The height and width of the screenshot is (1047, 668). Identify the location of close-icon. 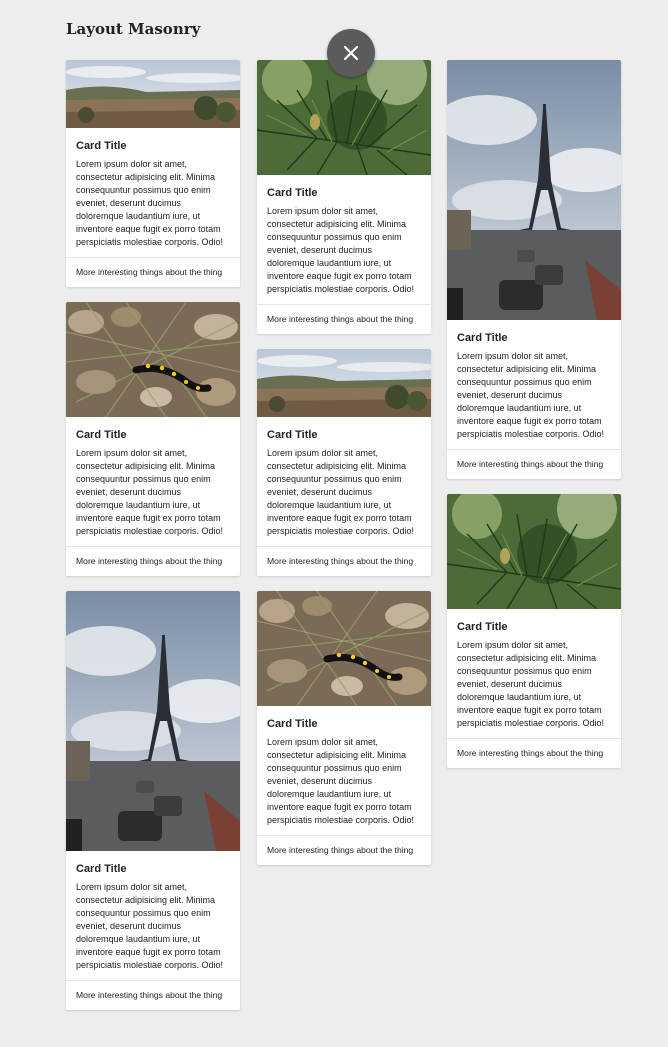
(351, 53).